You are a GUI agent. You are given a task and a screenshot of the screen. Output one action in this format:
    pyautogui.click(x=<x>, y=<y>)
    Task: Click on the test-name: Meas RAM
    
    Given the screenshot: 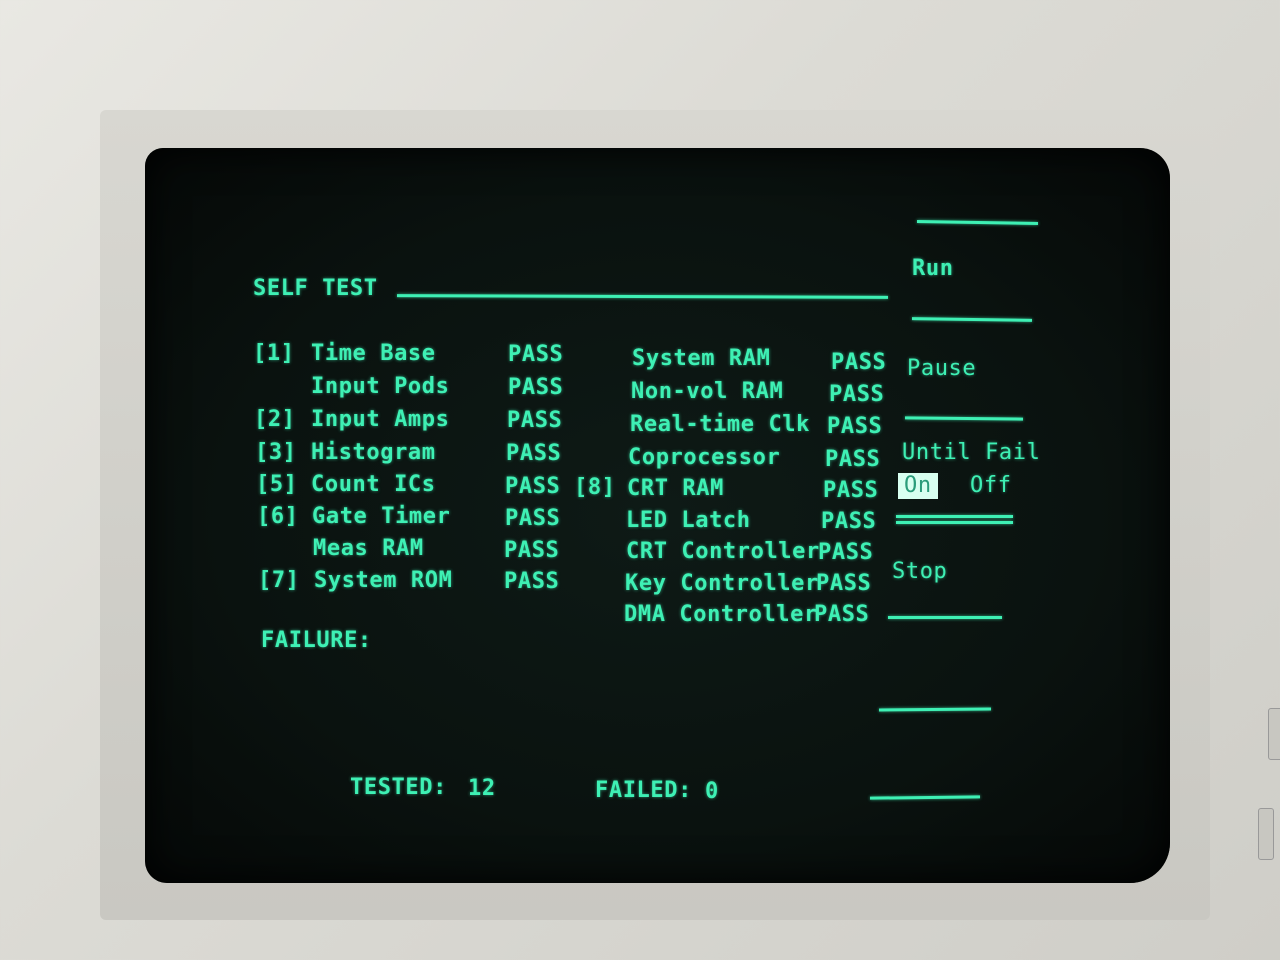 What is the action you would take?
    pyautogui.click(x=368, y=548)
    